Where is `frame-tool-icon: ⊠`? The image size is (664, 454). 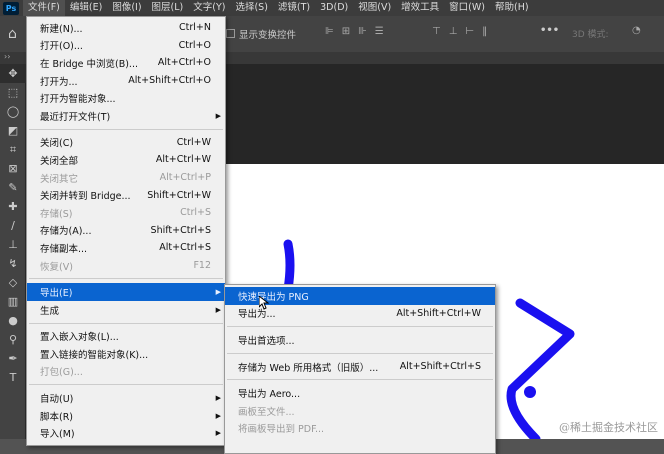
frame-tool-icon: ⊠ is located at coordinates (13, 168).